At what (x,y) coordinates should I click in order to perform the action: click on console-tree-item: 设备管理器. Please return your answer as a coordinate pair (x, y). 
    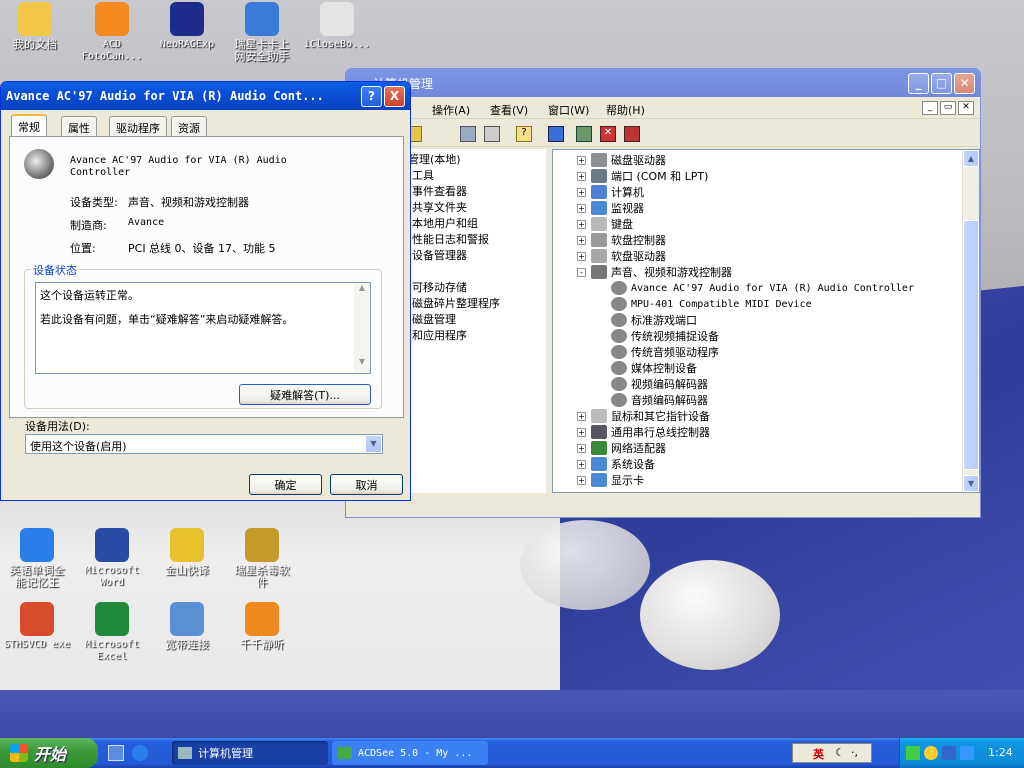
    Looking at the image, I should click on (439, 255).